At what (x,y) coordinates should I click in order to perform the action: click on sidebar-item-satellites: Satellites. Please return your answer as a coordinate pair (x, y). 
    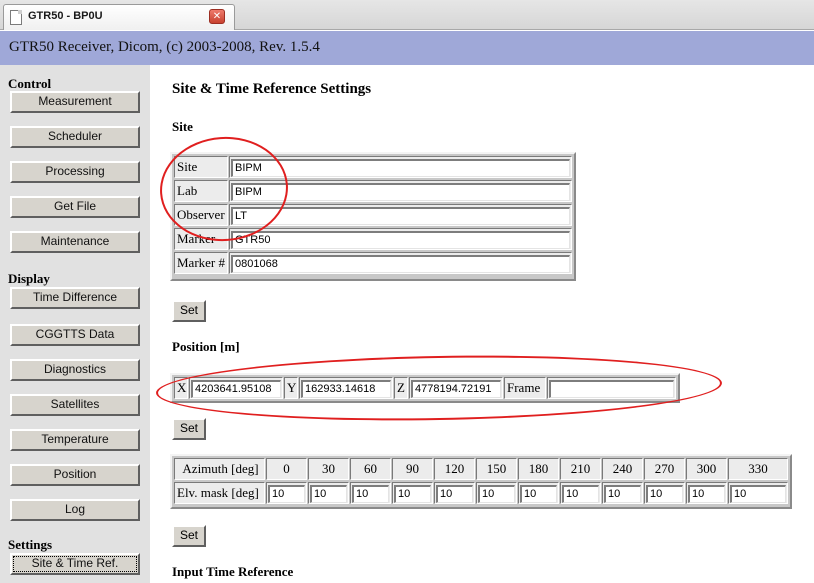
    Looking at the image, I should click on (75, 405).